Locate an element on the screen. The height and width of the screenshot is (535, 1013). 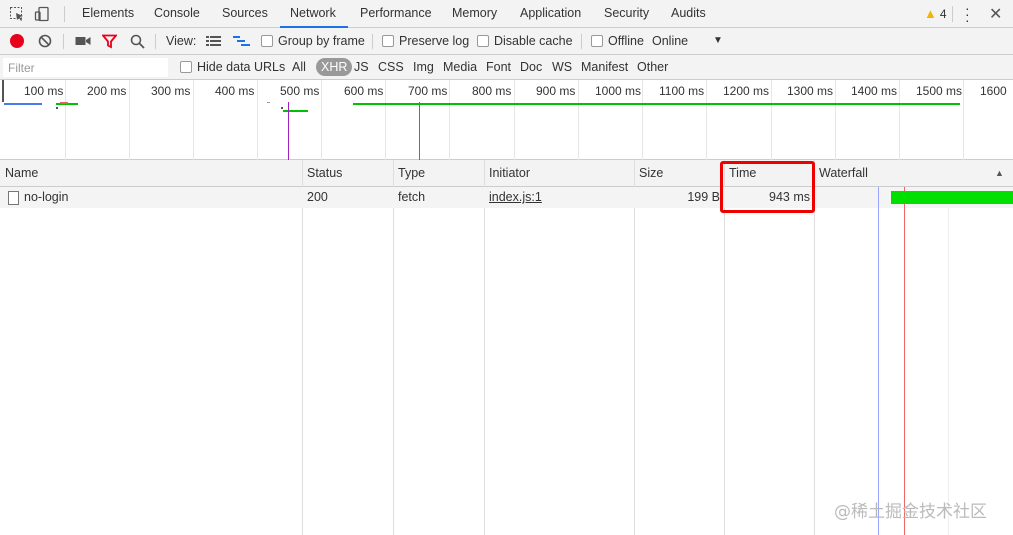
filter-type-manifest: Manifest is located at coordinates (604, 67).